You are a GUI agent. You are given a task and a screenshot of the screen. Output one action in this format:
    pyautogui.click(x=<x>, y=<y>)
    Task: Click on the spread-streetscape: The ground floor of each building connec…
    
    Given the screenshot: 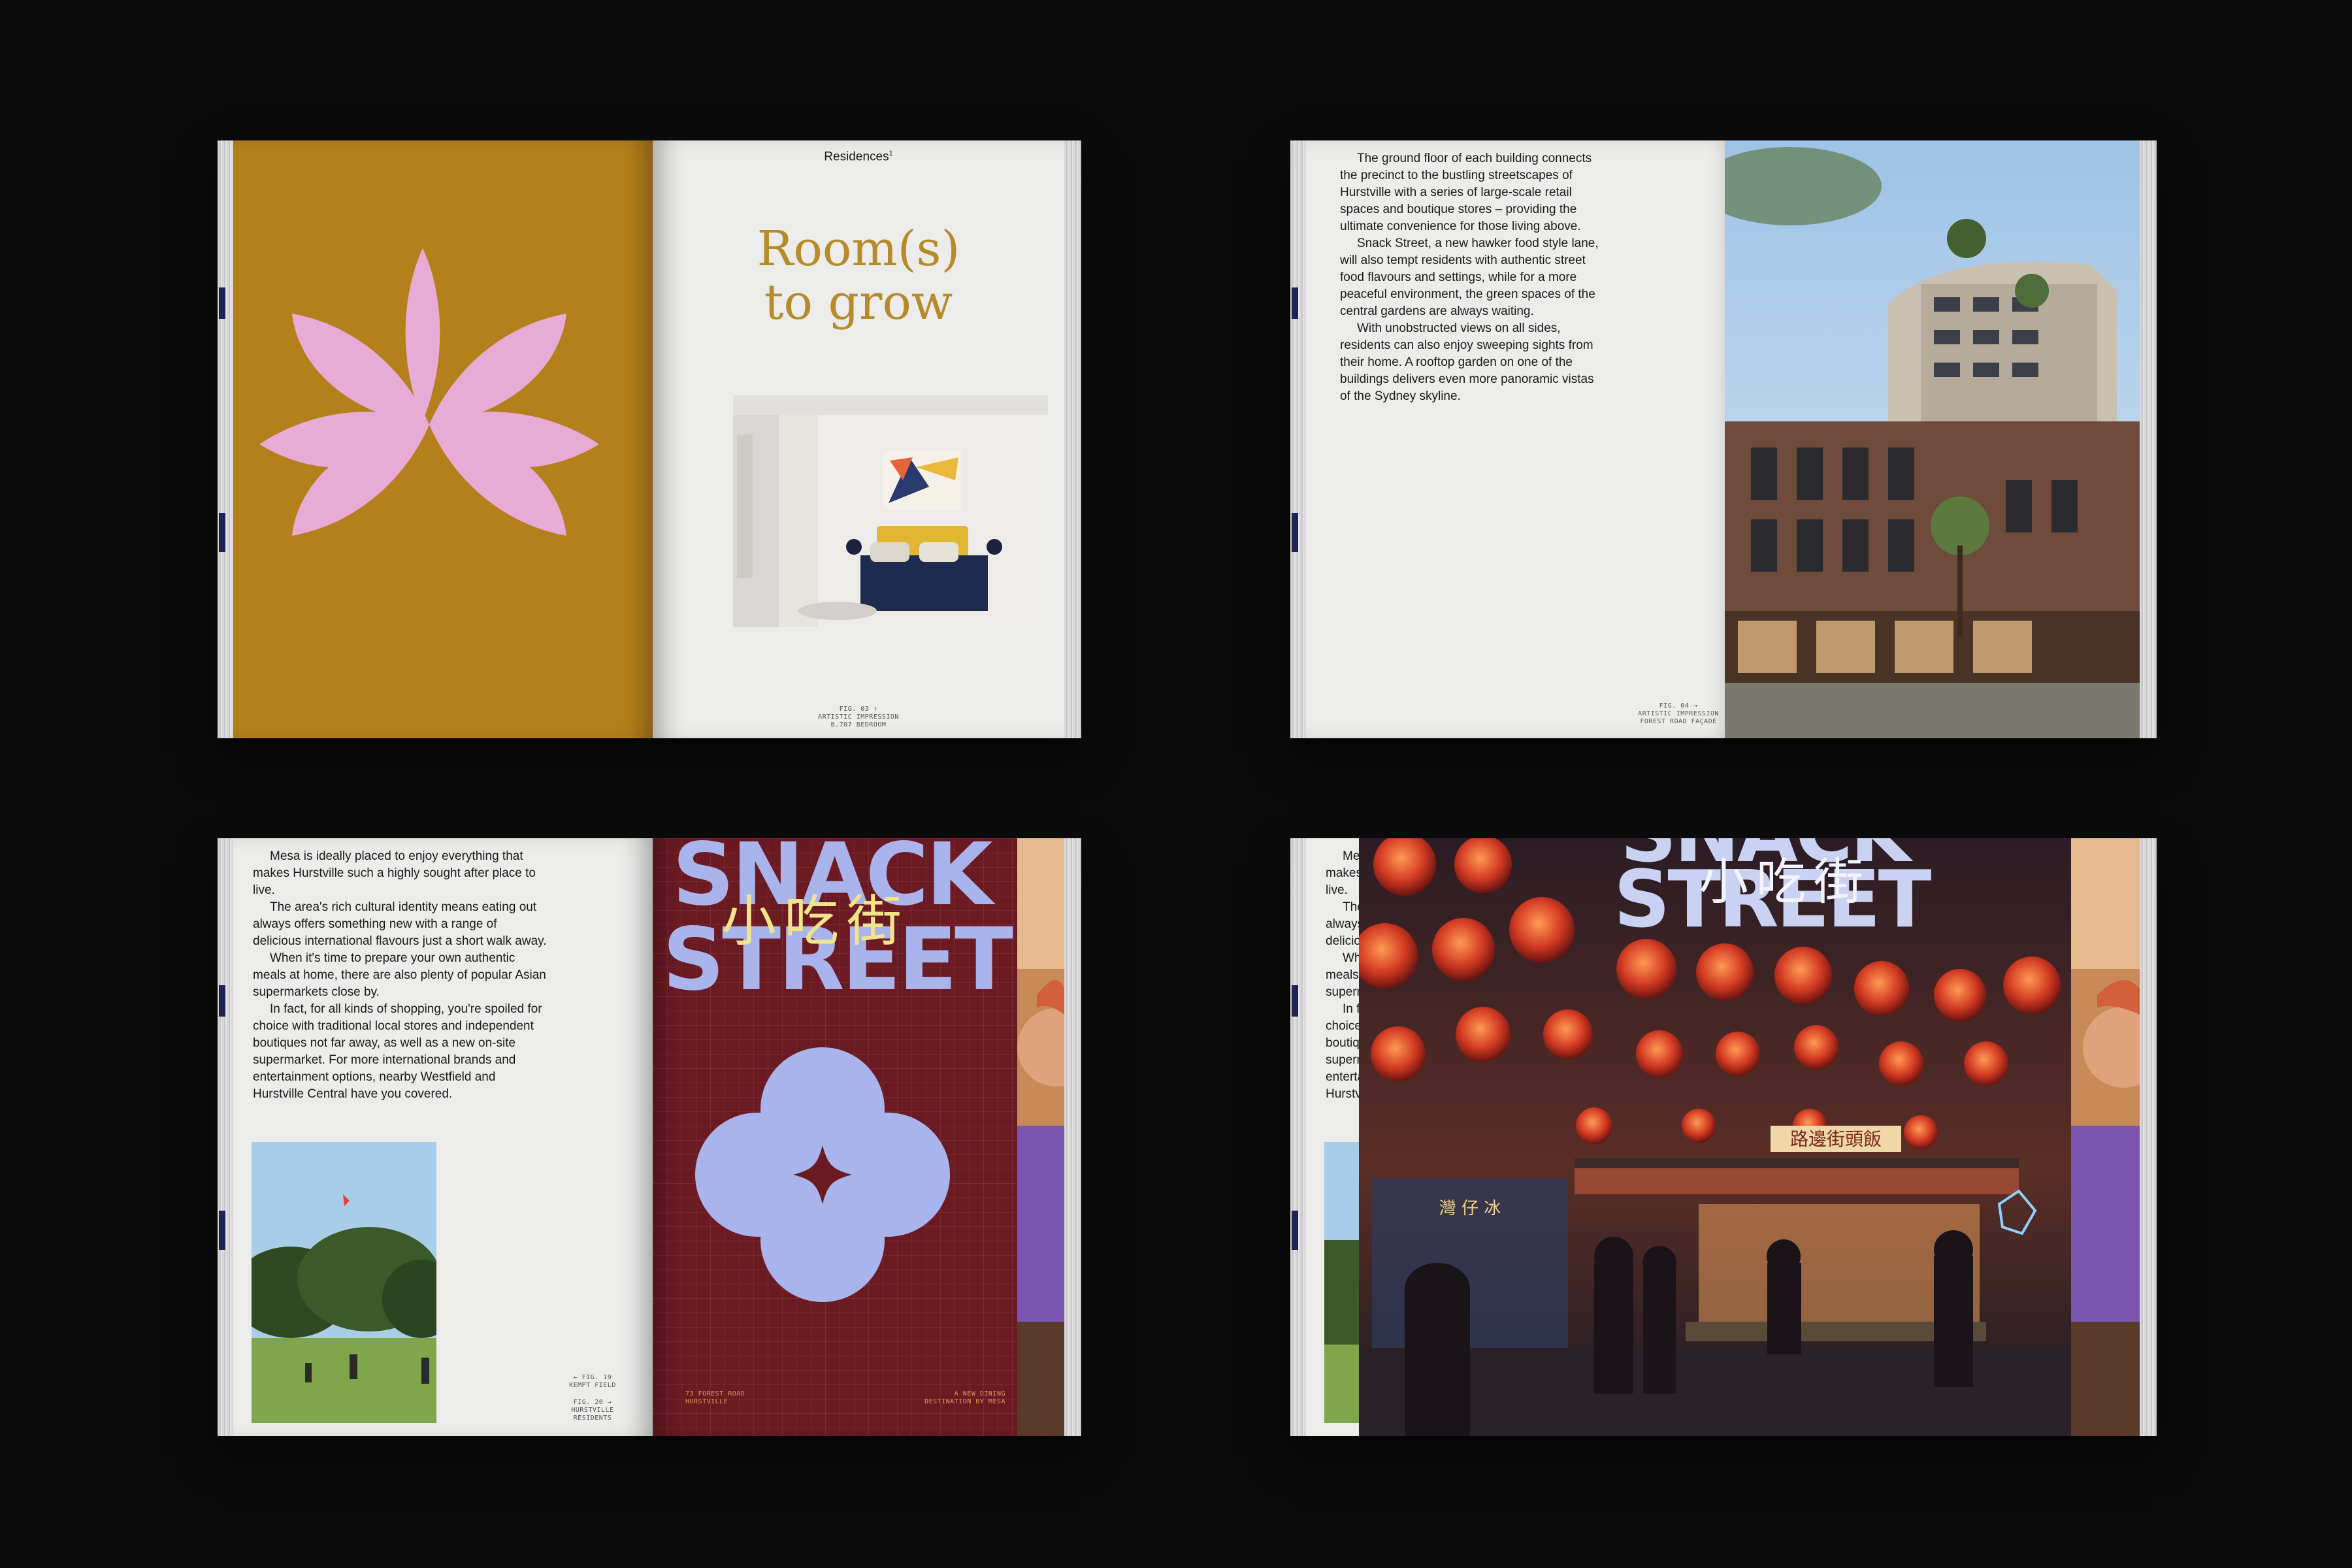 What is the action you would take?
    pyautogui.click(x=1723, y=439)
    